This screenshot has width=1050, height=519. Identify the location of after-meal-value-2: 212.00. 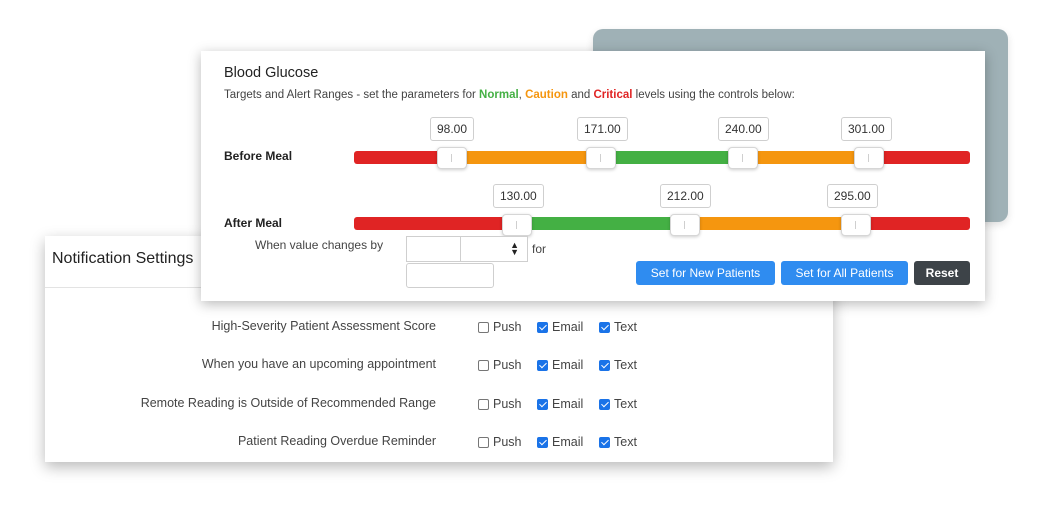
(685, 196).